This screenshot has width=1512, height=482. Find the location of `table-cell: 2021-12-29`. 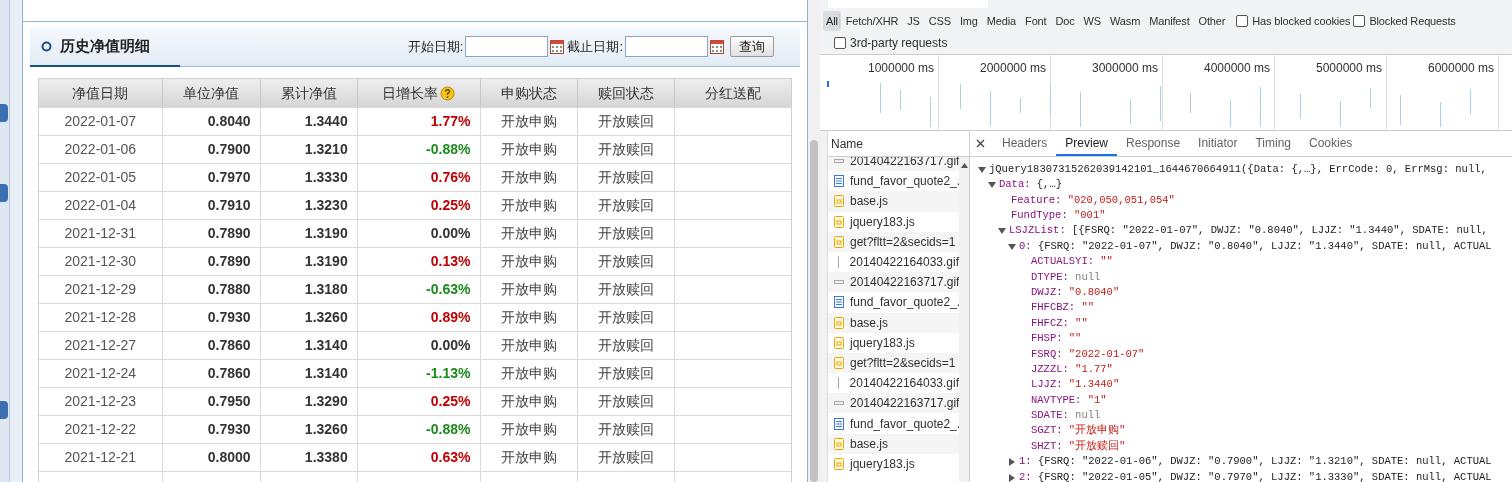

table-cell: 2021-12-29 is located at coordinates (101, 289).